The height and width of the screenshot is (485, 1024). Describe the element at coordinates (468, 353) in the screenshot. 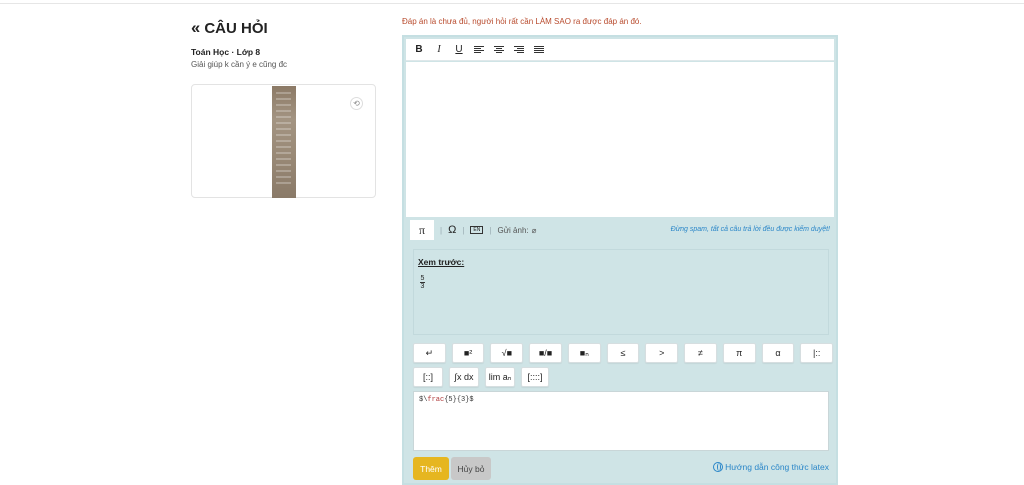

I see `key-power: ■²` at that location.